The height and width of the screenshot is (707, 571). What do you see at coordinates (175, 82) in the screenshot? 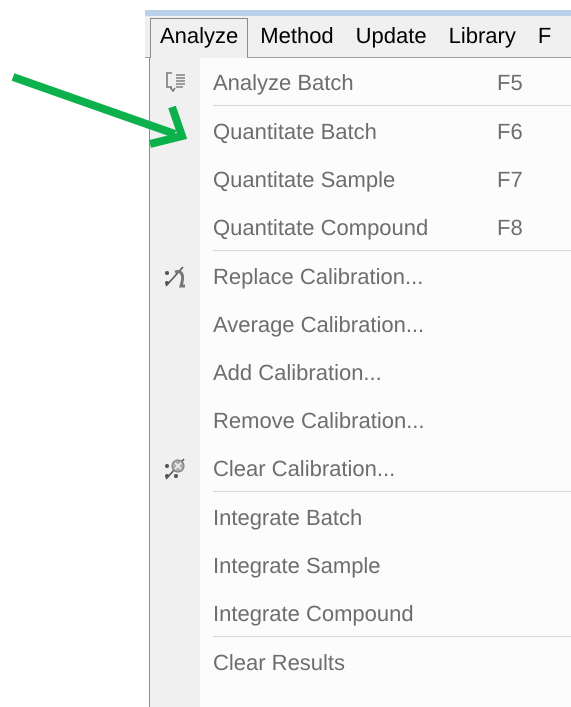
I see `list-arrow-icon` at bounding box center [175, 82].